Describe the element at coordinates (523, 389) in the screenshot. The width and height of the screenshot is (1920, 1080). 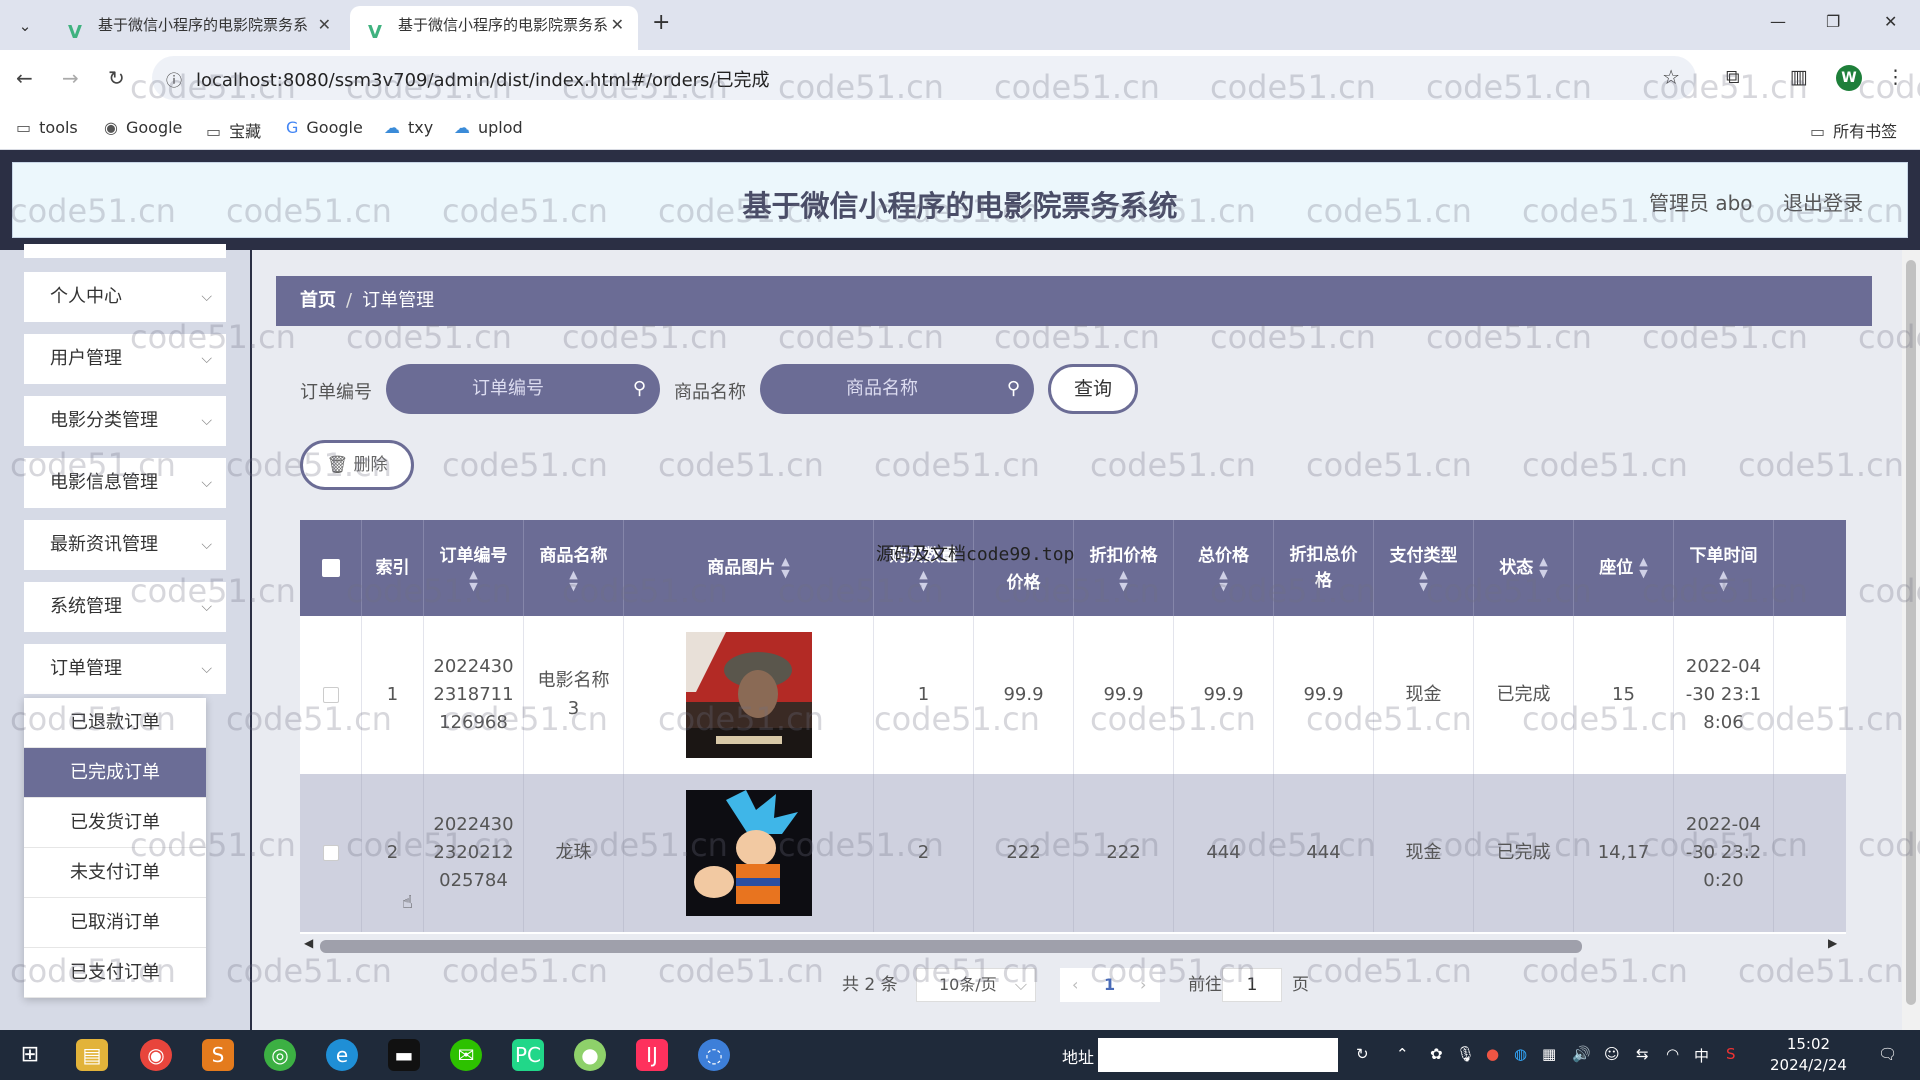
I see `order-no-input: 订单编号 ⚲` at that location.